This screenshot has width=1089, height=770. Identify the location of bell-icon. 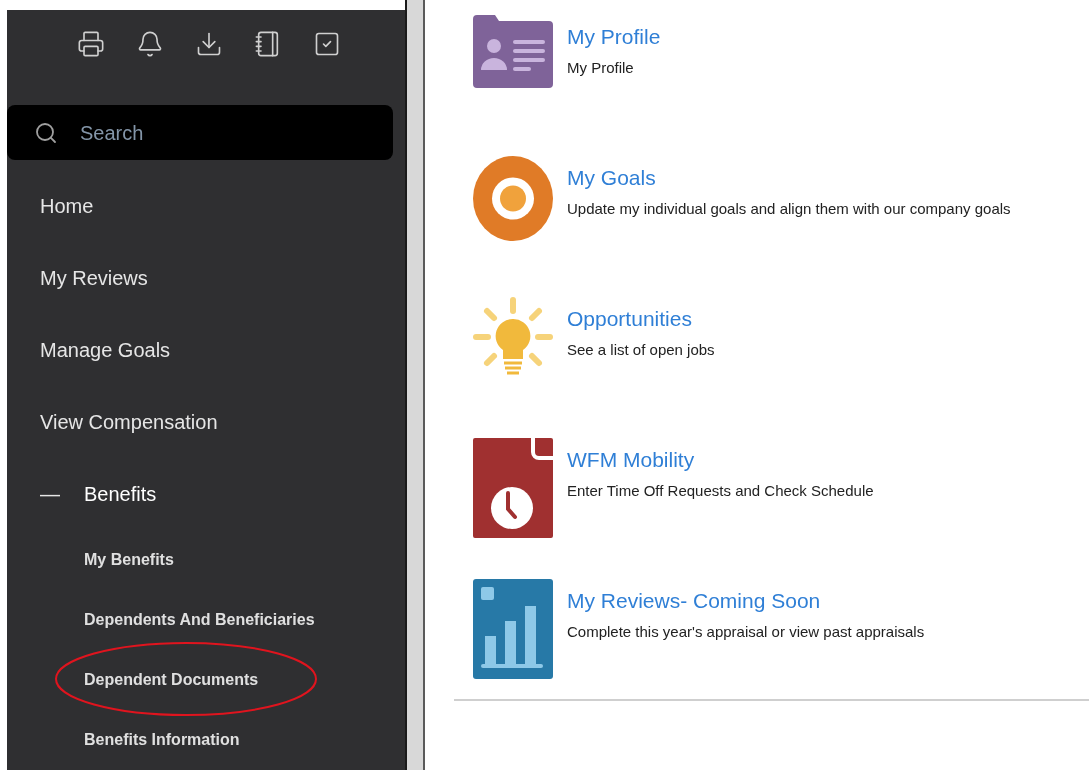
(150, 44).